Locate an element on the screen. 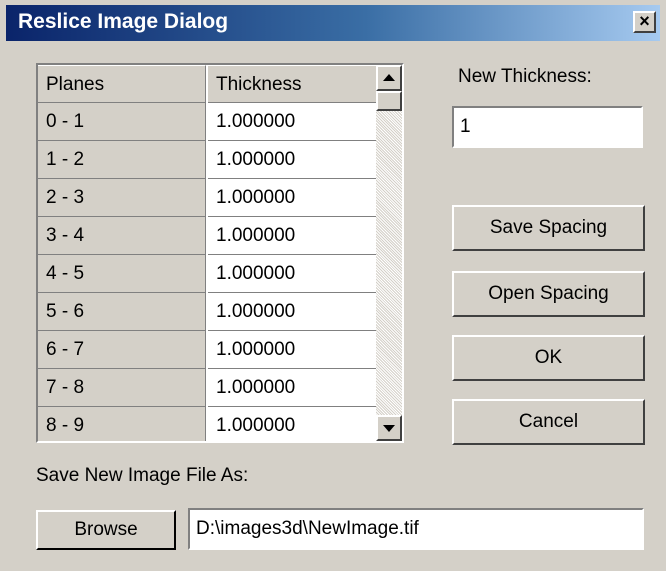 This screenshot has height=571, width=666. save-spacing-button: Save Spacing is located at coordinates (548, 228).